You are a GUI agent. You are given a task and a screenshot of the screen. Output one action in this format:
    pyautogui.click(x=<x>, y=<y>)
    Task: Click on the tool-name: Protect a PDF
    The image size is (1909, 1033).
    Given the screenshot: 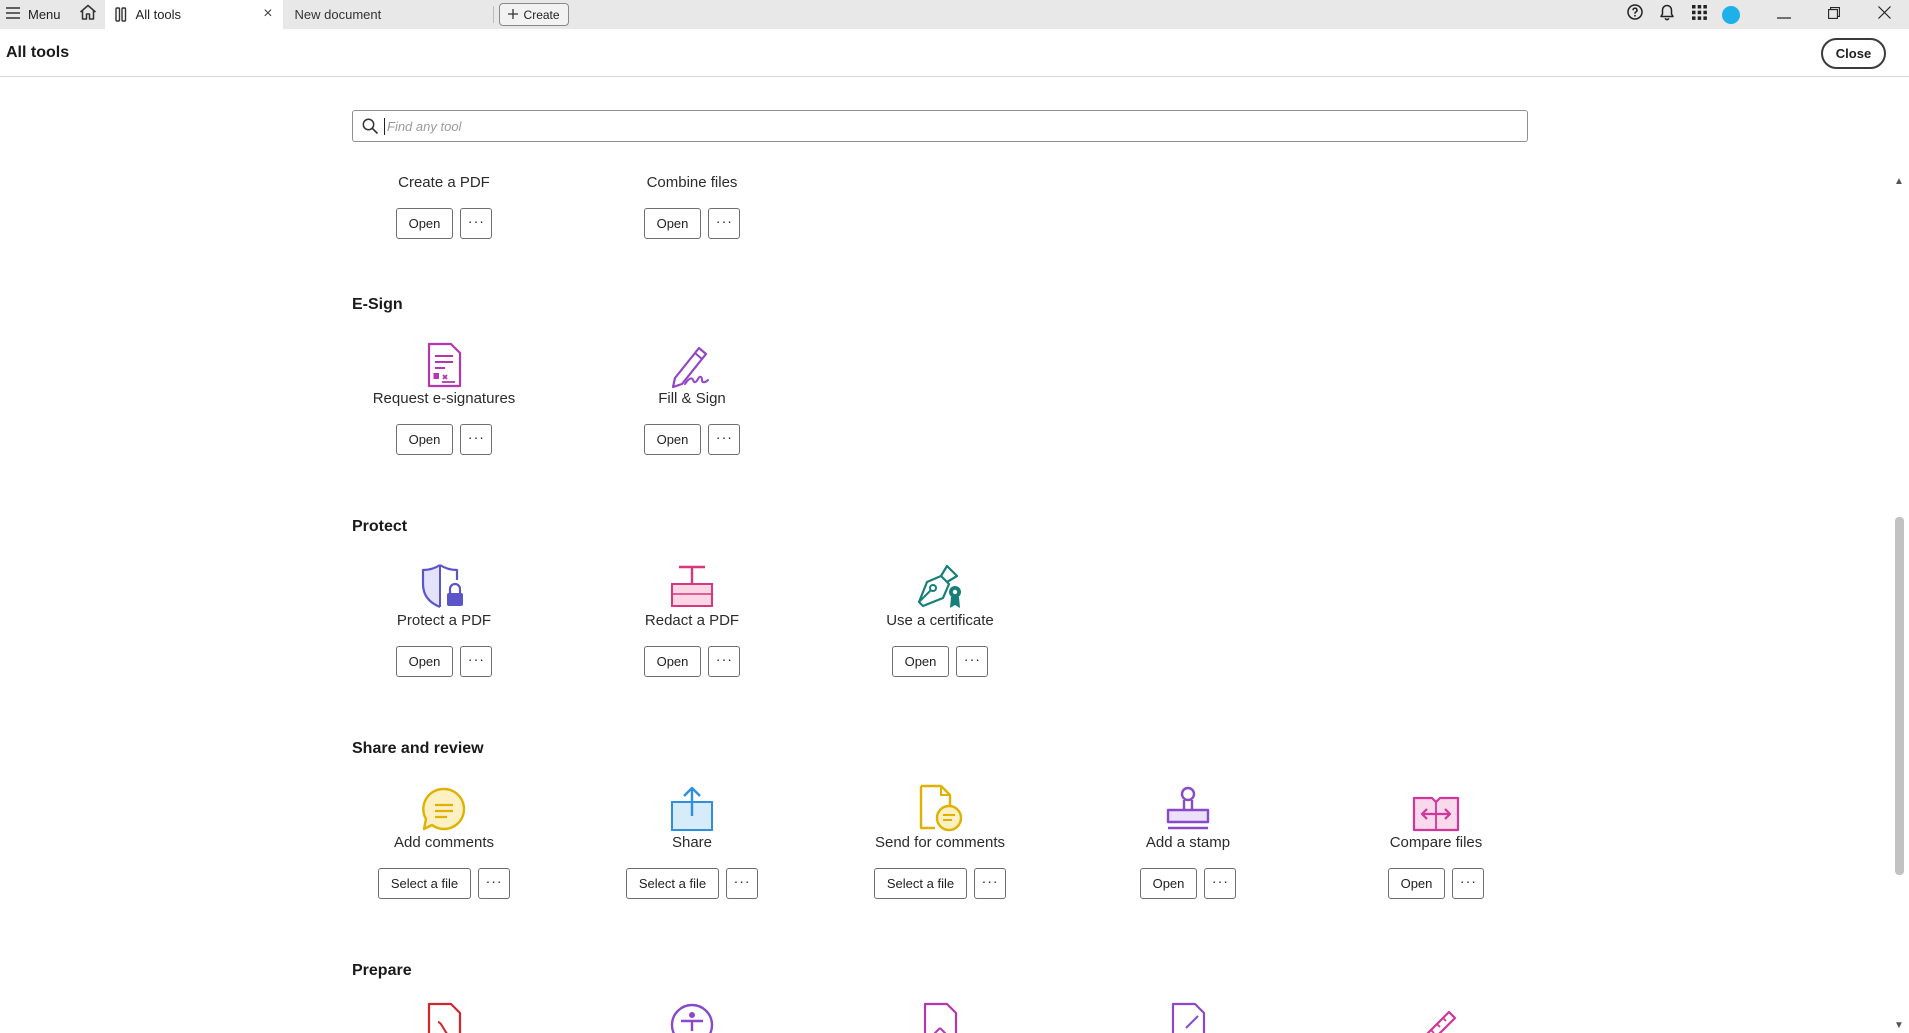 What is the action you would take?
    pyautogui.click(x=444, y=620)
    